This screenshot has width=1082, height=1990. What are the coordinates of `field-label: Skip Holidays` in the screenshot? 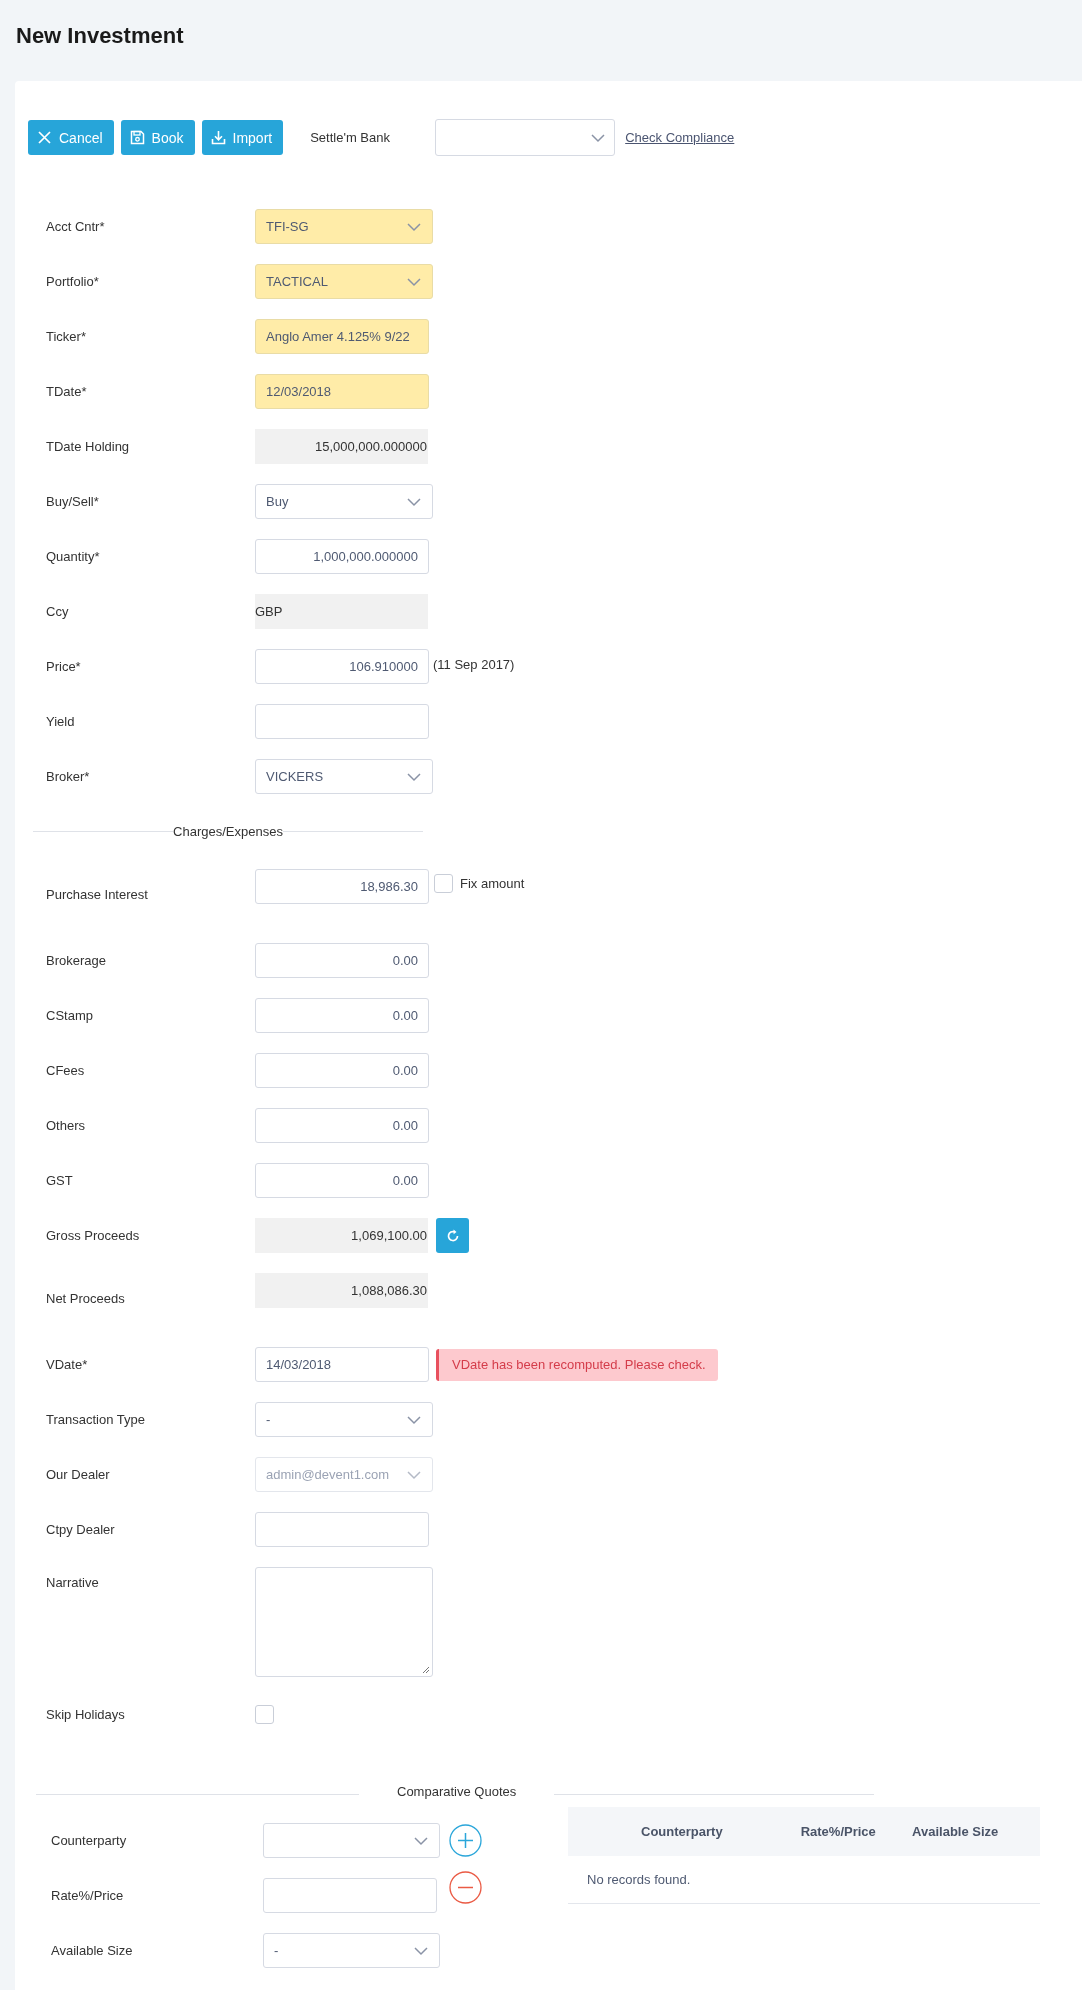 It's located at (86, 1714).